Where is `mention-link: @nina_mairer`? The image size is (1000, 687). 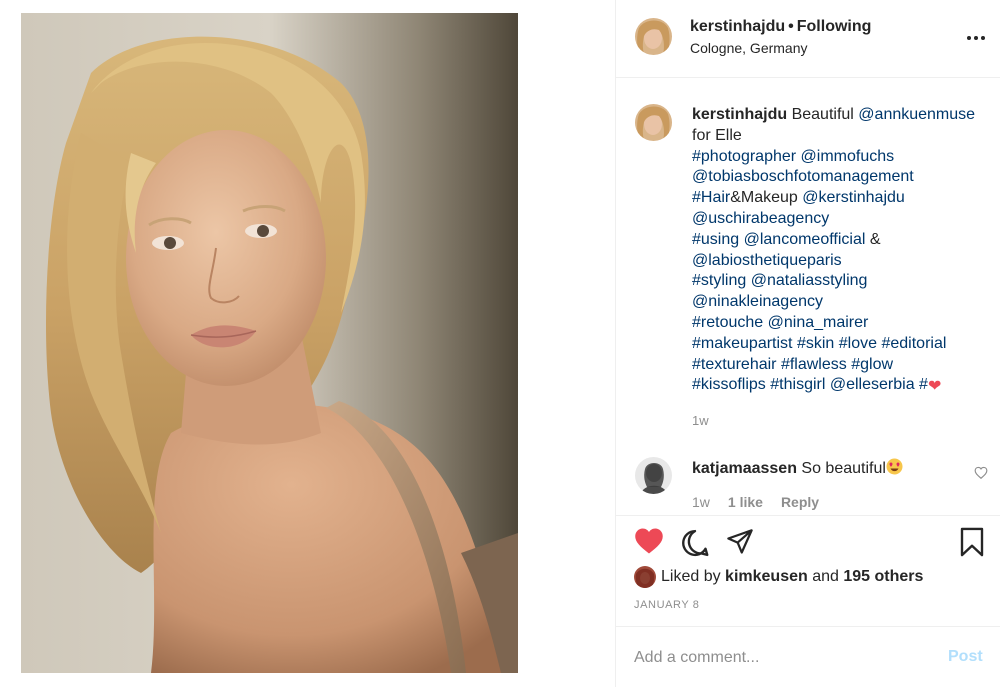
mention-link: @nina_mairer is located at coordinates (818, 322).